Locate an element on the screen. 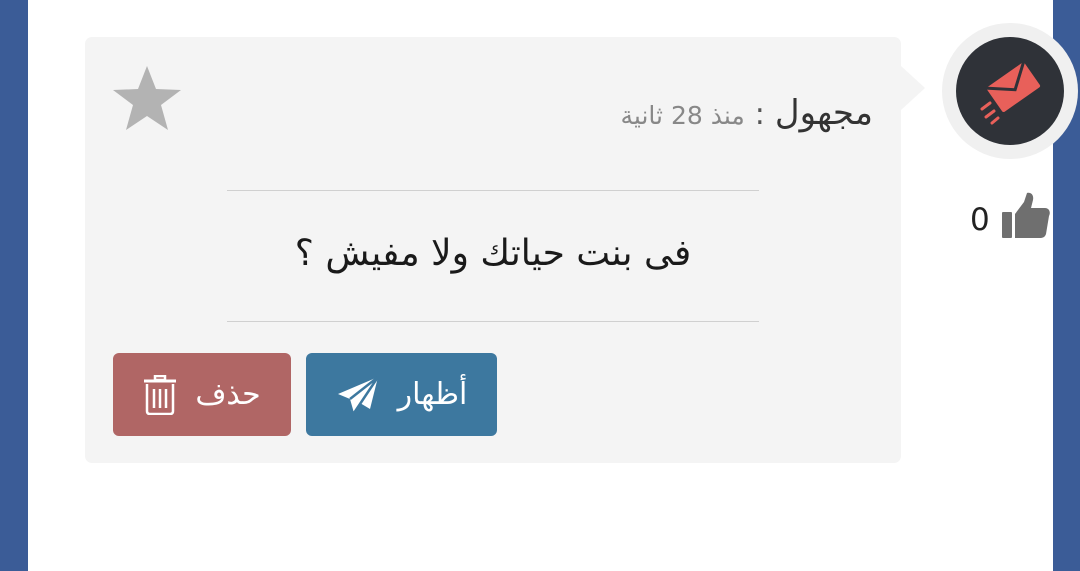 This screenshot has height=571, width=1080. like-count: 0 is located at coordinates (980, 220).